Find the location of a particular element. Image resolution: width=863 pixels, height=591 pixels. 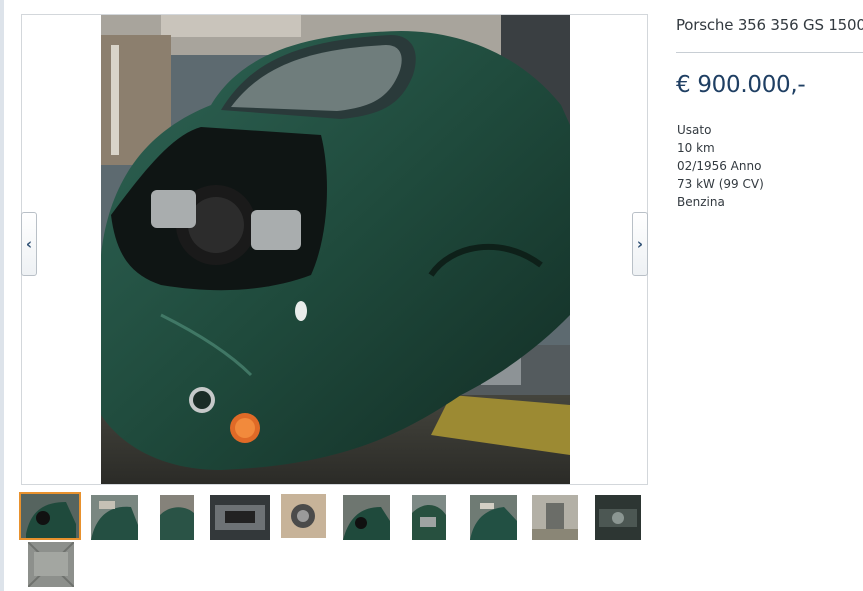

spec-power: 73 kW (99 CV) is located at coordinates (720, 184).